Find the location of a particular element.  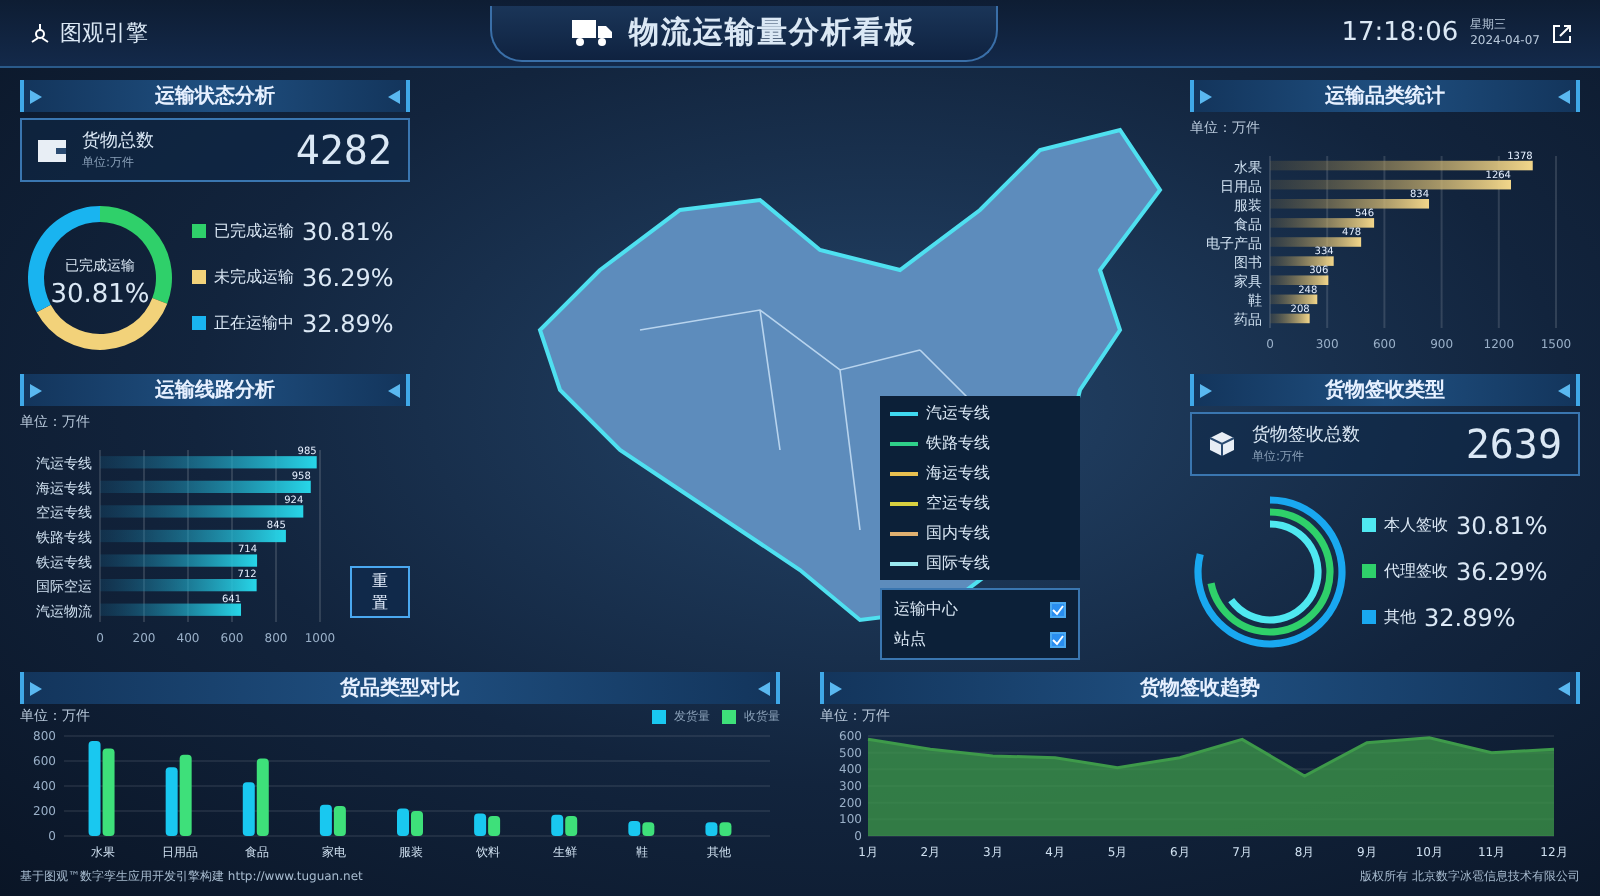

panel-title: 运输状态分析 is located at coordinates (215, 96).